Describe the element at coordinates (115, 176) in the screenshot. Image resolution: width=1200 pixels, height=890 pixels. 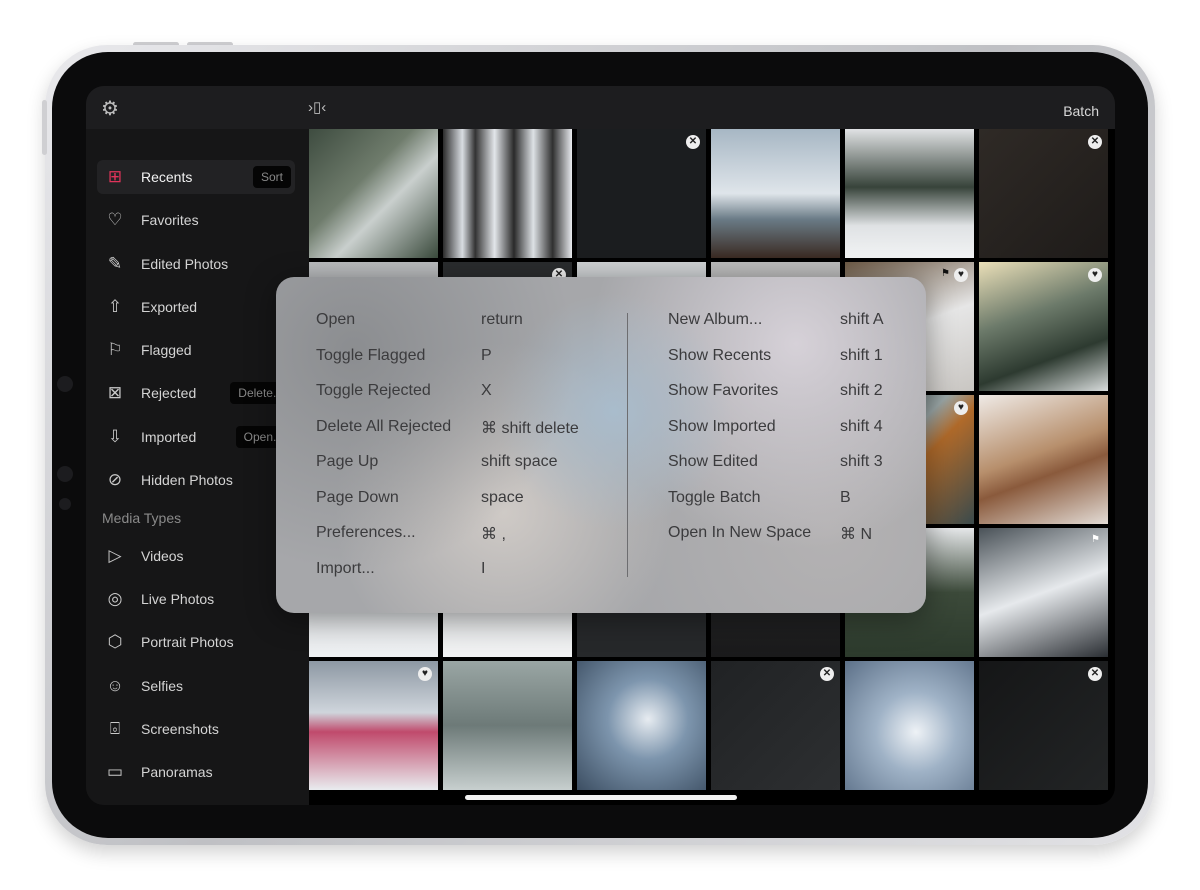
I see `grid-icon: ⊞` at that location.